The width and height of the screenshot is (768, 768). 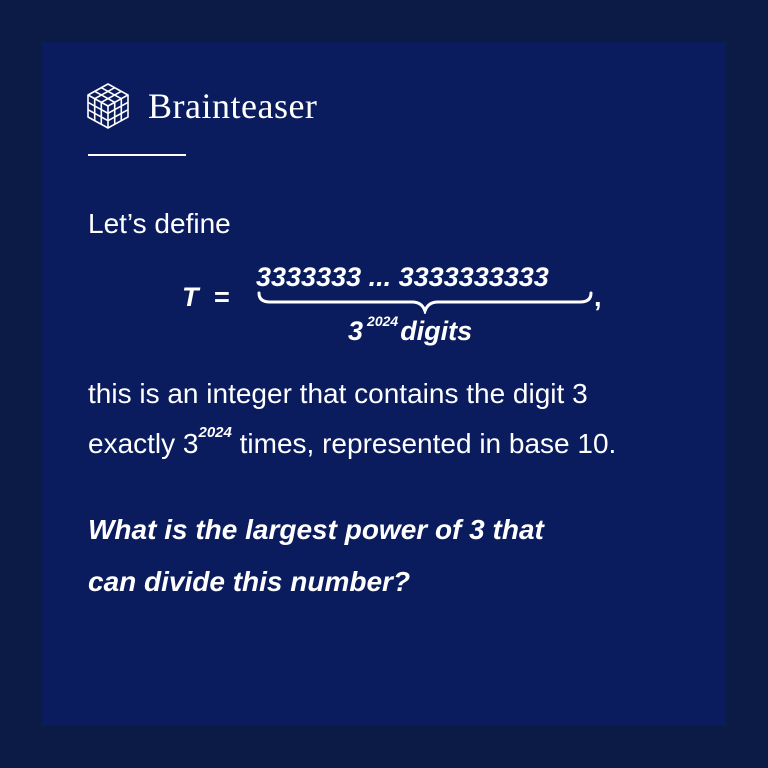 I want to click on description-exponent: 2024, so click(x=215, y=432).